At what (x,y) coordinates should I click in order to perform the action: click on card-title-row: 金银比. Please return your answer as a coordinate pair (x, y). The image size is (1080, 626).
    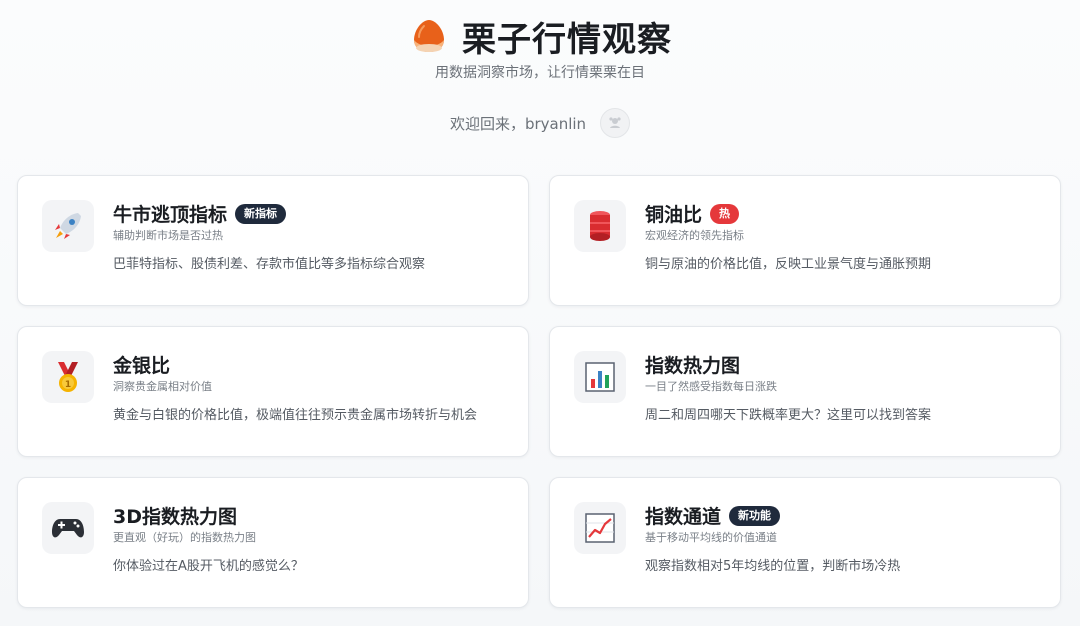
    Looking at the image, I should click on (141, 364).